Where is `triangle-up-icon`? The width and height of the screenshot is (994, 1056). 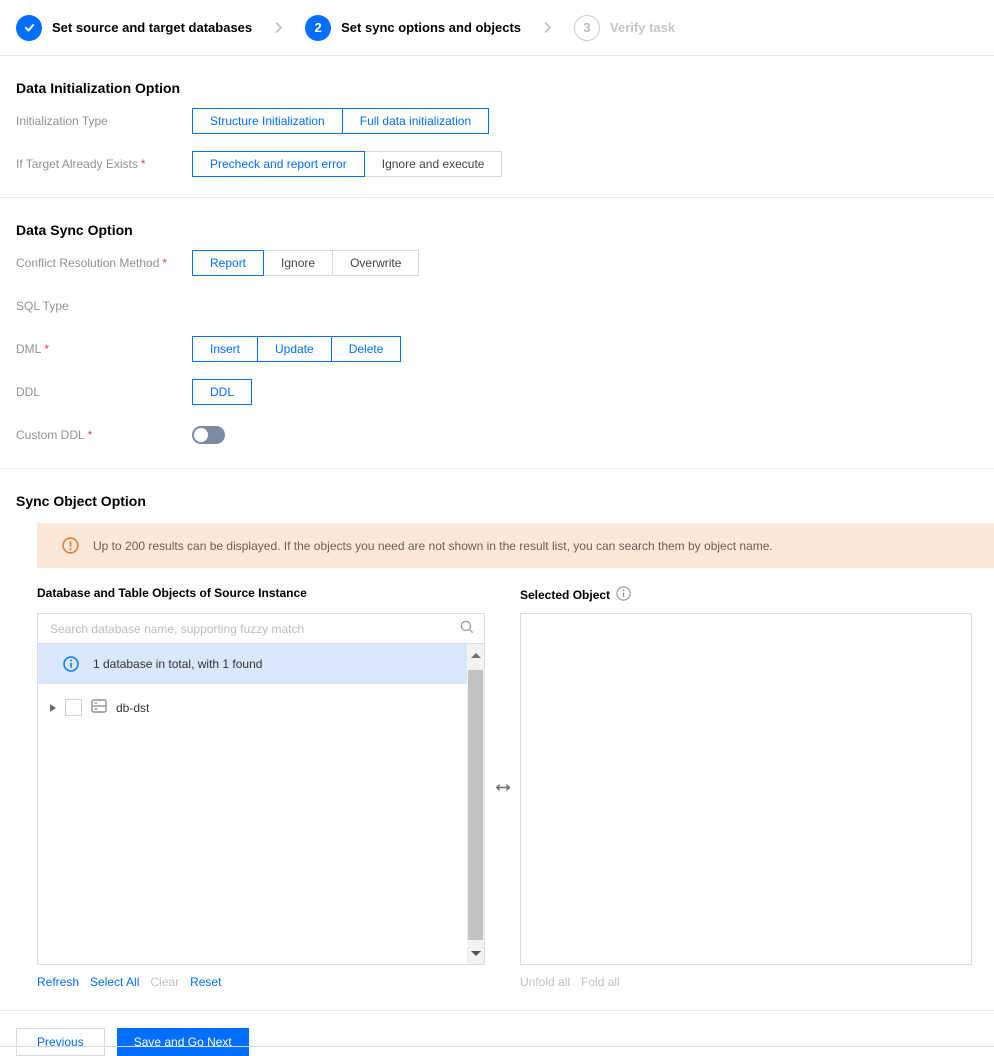
triangle-up-icon is located at coordinates (475, 655).